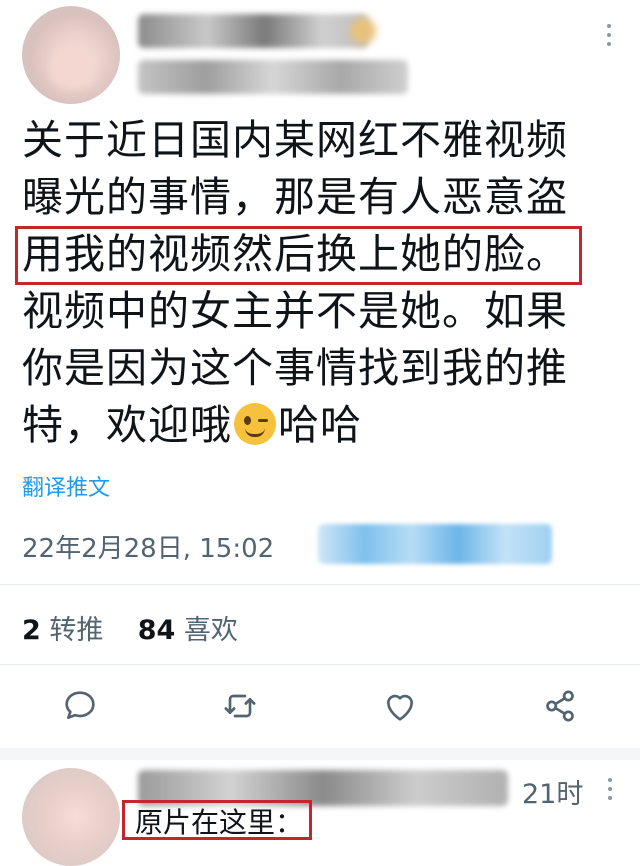 This screenshot has width=640, height=866. What do you see at coordinates (400, 706) in the screenshot?
I see `like-icon` at bounding box center [400, 706].